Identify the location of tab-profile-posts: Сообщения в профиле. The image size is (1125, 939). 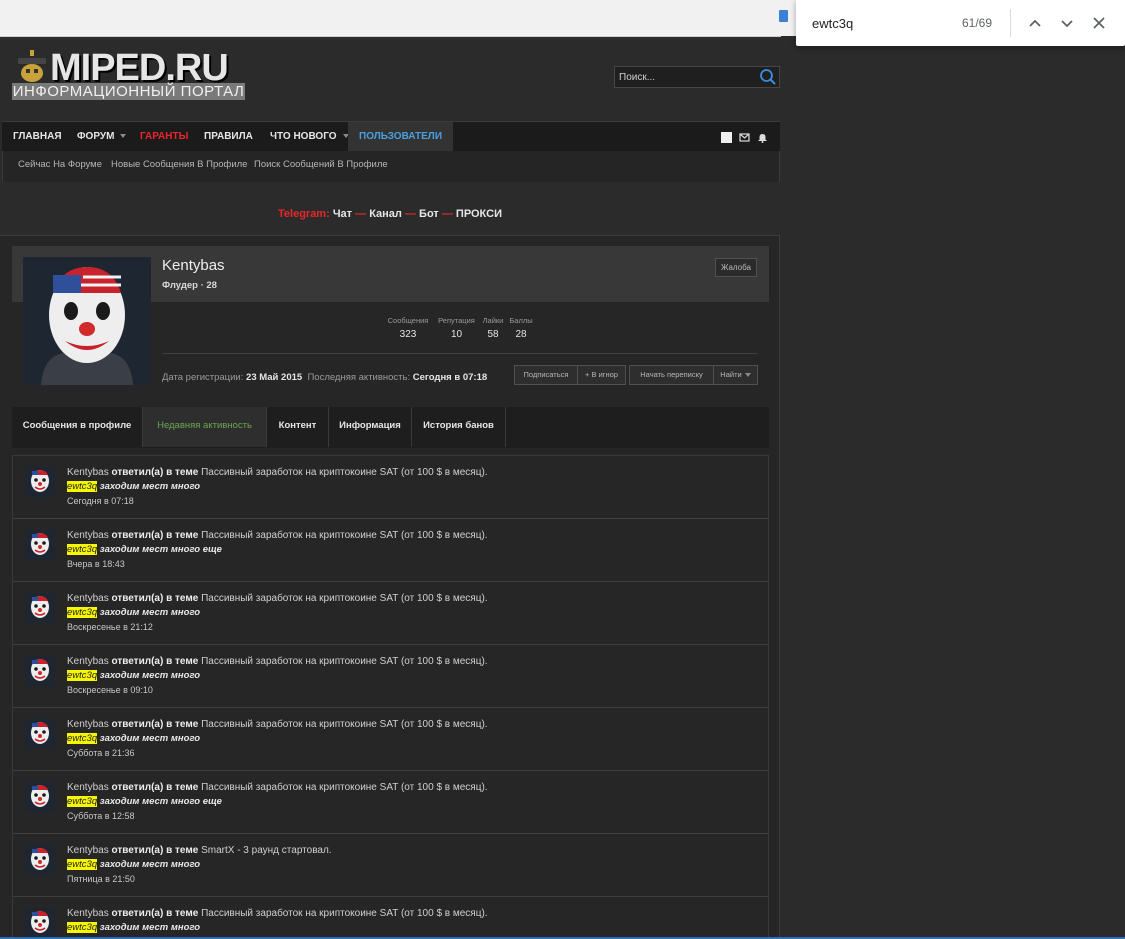
(77, 427).